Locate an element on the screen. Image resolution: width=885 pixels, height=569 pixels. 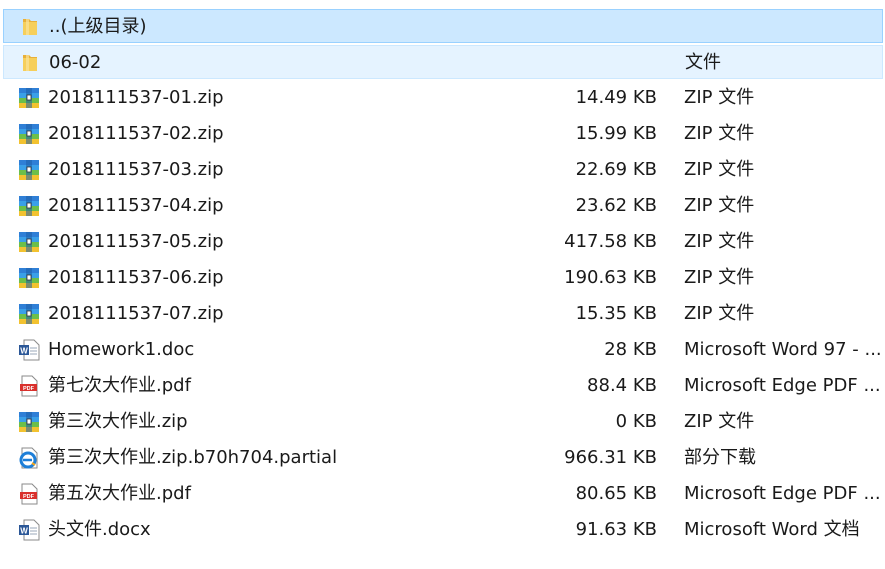
file-size: 15.35 KB is located at coordinates (616, 313).